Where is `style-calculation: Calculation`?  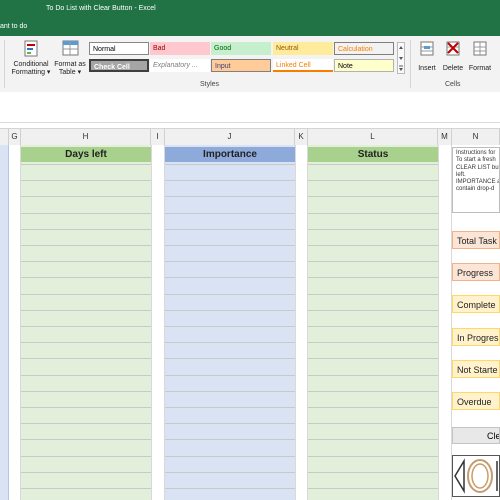
style-calculation: Calculation is located at coordinates (364, 48).